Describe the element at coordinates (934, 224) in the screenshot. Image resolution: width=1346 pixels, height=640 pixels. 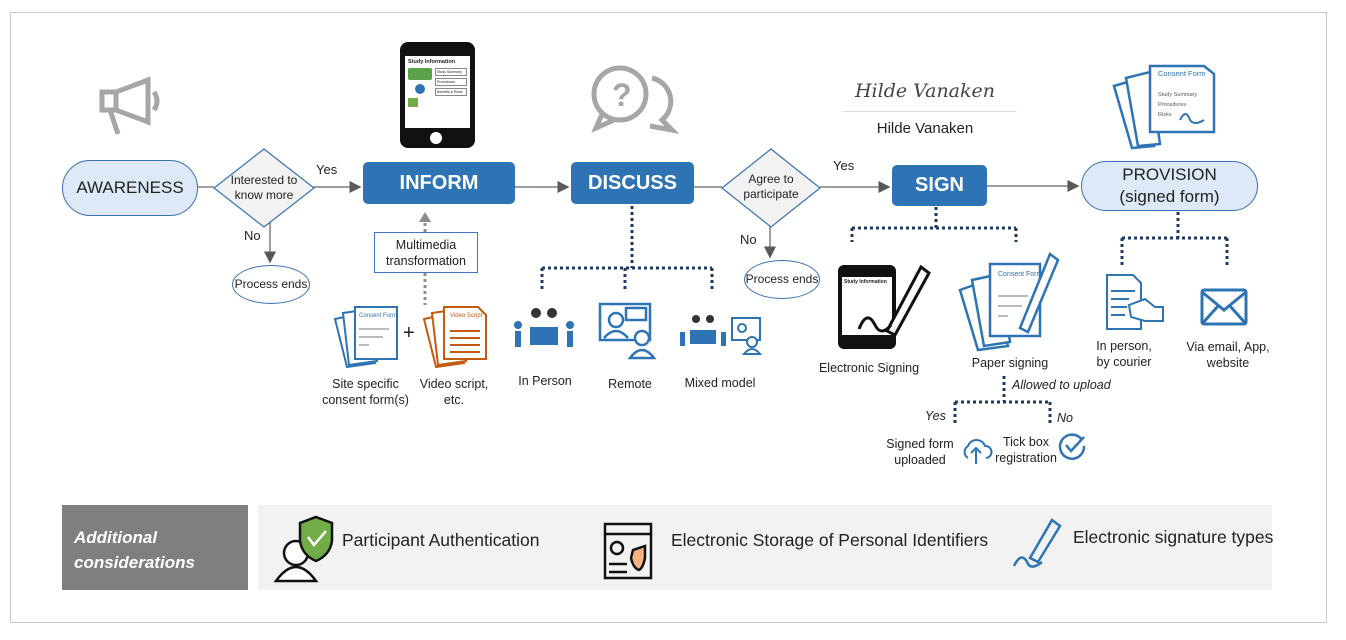
I see `sign-branches` at that location.